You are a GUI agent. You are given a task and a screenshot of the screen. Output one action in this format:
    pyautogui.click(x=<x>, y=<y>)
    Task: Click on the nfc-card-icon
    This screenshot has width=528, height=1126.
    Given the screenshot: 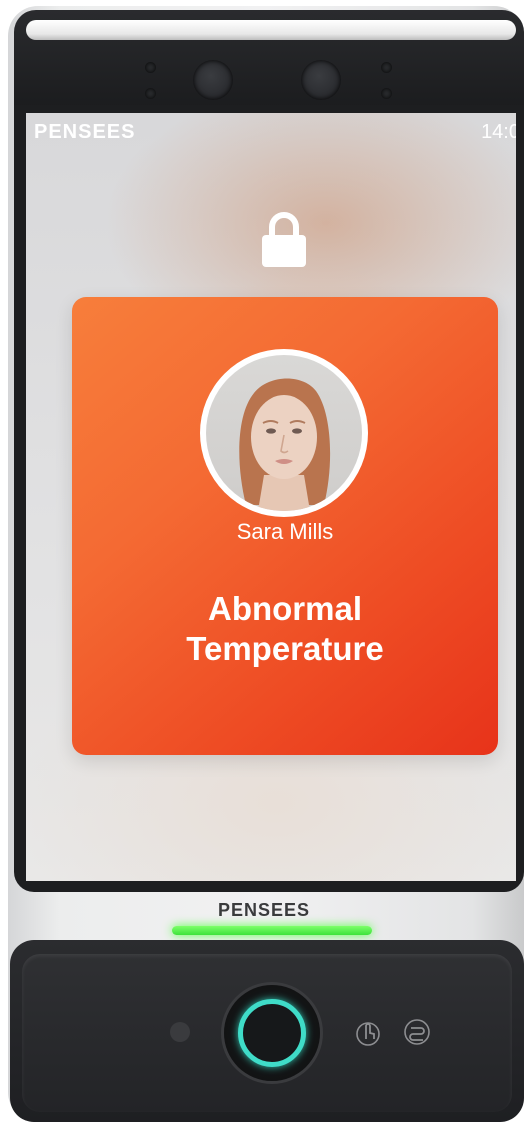 What is the action you would take?
    pyautogui.click(x=417, y=1032)
    